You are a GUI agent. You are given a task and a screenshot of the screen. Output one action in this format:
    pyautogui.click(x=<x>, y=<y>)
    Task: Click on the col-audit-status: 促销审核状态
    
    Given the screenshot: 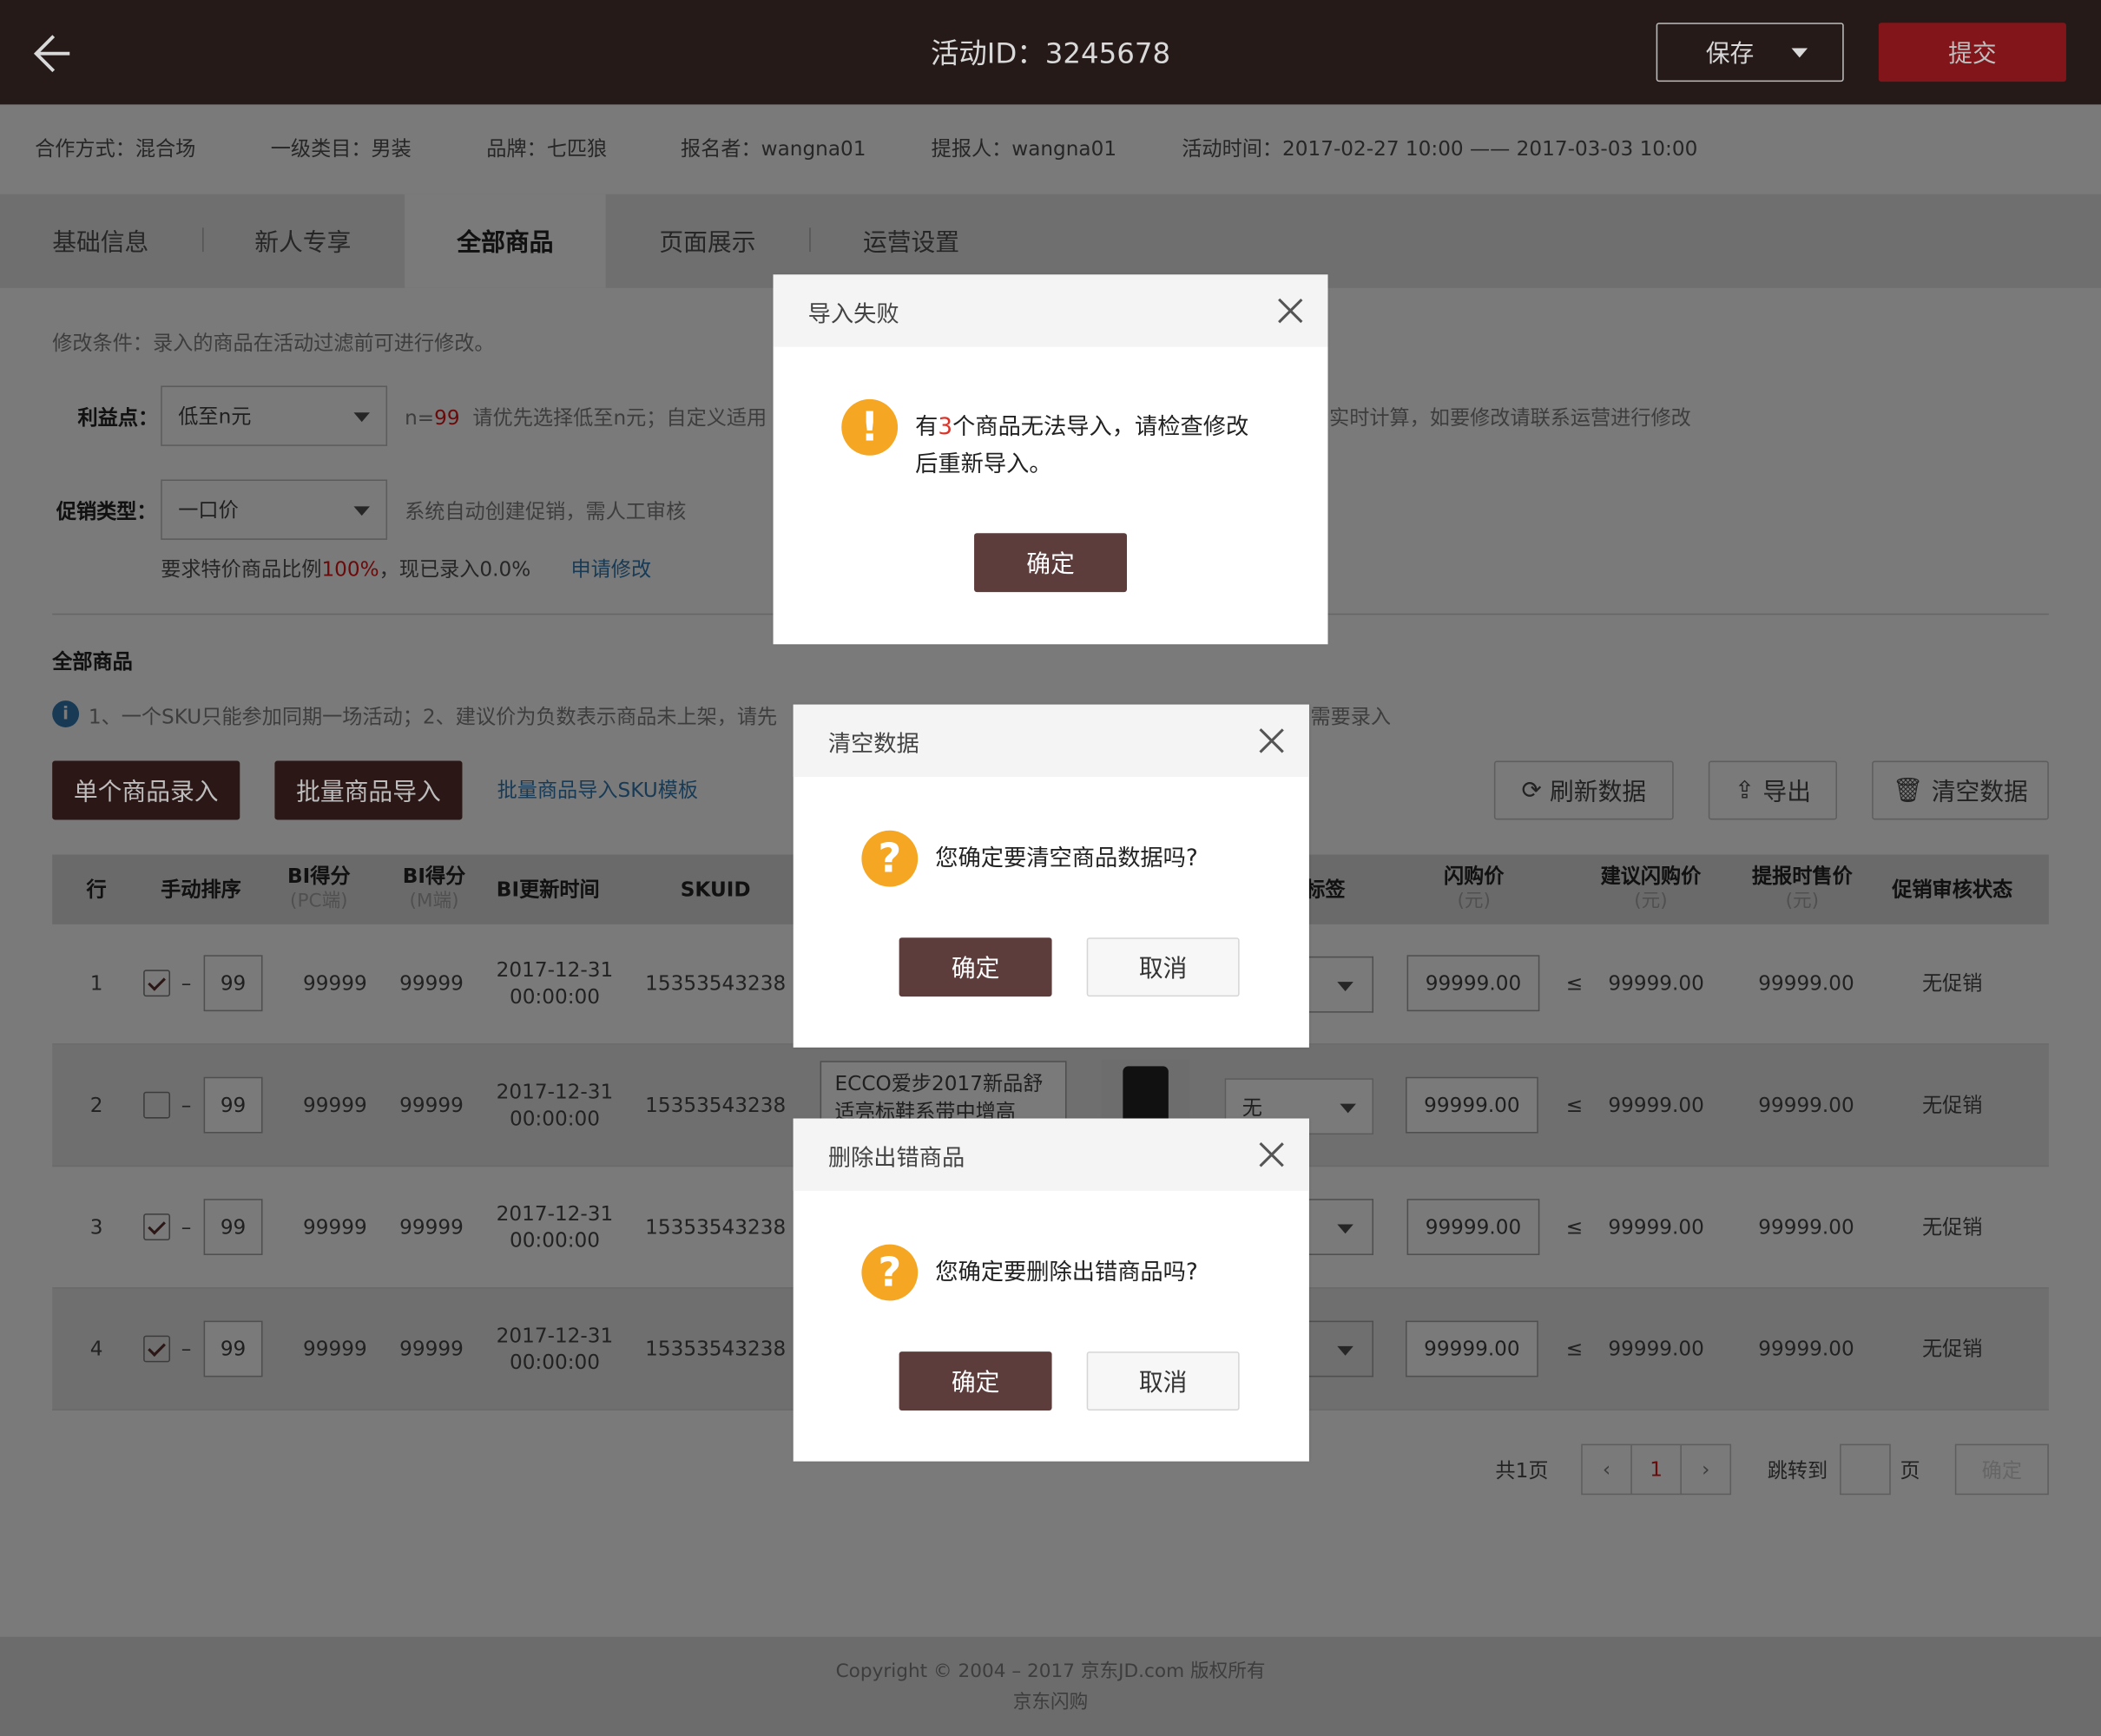 What is the action you would take?
    pyautogui.click(x=1953, y=889)
    